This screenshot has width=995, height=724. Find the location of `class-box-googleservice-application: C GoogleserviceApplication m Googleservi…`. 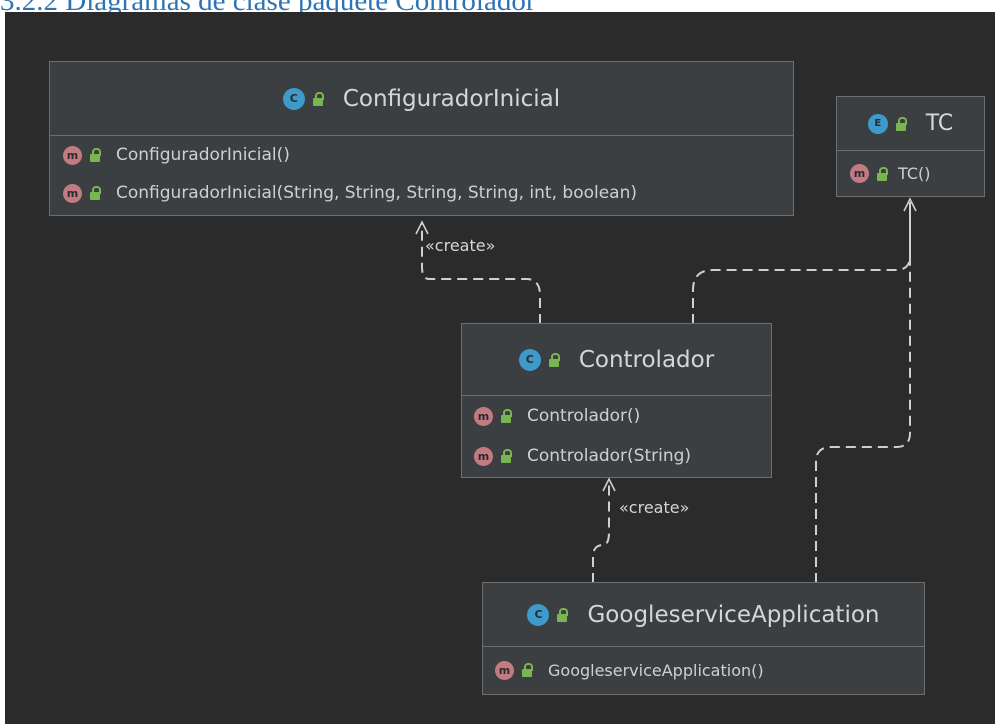

class-box-googleservice-application: C GoogleserviceApplication m Googleservi… is located at coordinates (703, 638).